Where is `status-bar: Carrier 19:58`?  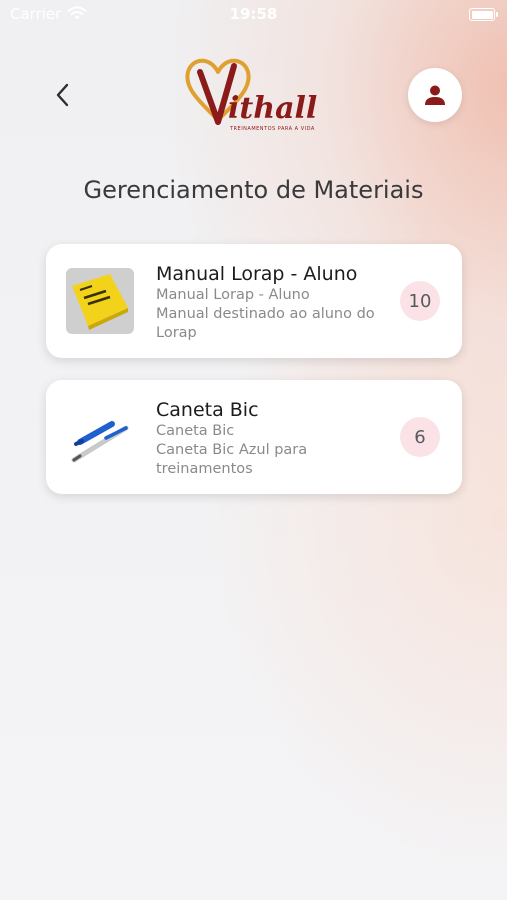
status-bar: Carrier 19:58 is located at coordinates (253, 15).